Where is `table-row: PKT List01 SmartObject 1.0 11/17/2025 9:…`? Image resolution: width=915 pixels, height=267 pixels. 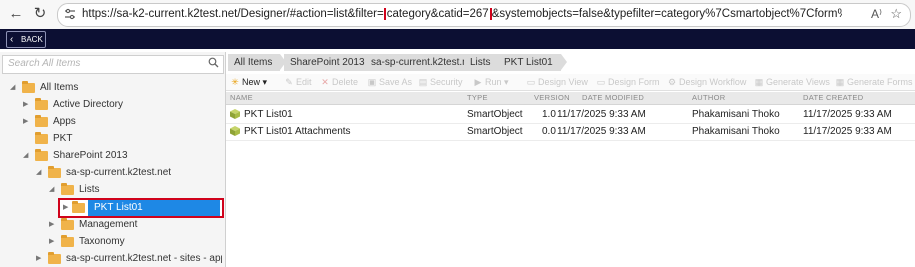 table-row: PKT List01 SmartObject 1.0 11/17/2025 9:… is located at coordinates (570, 115).